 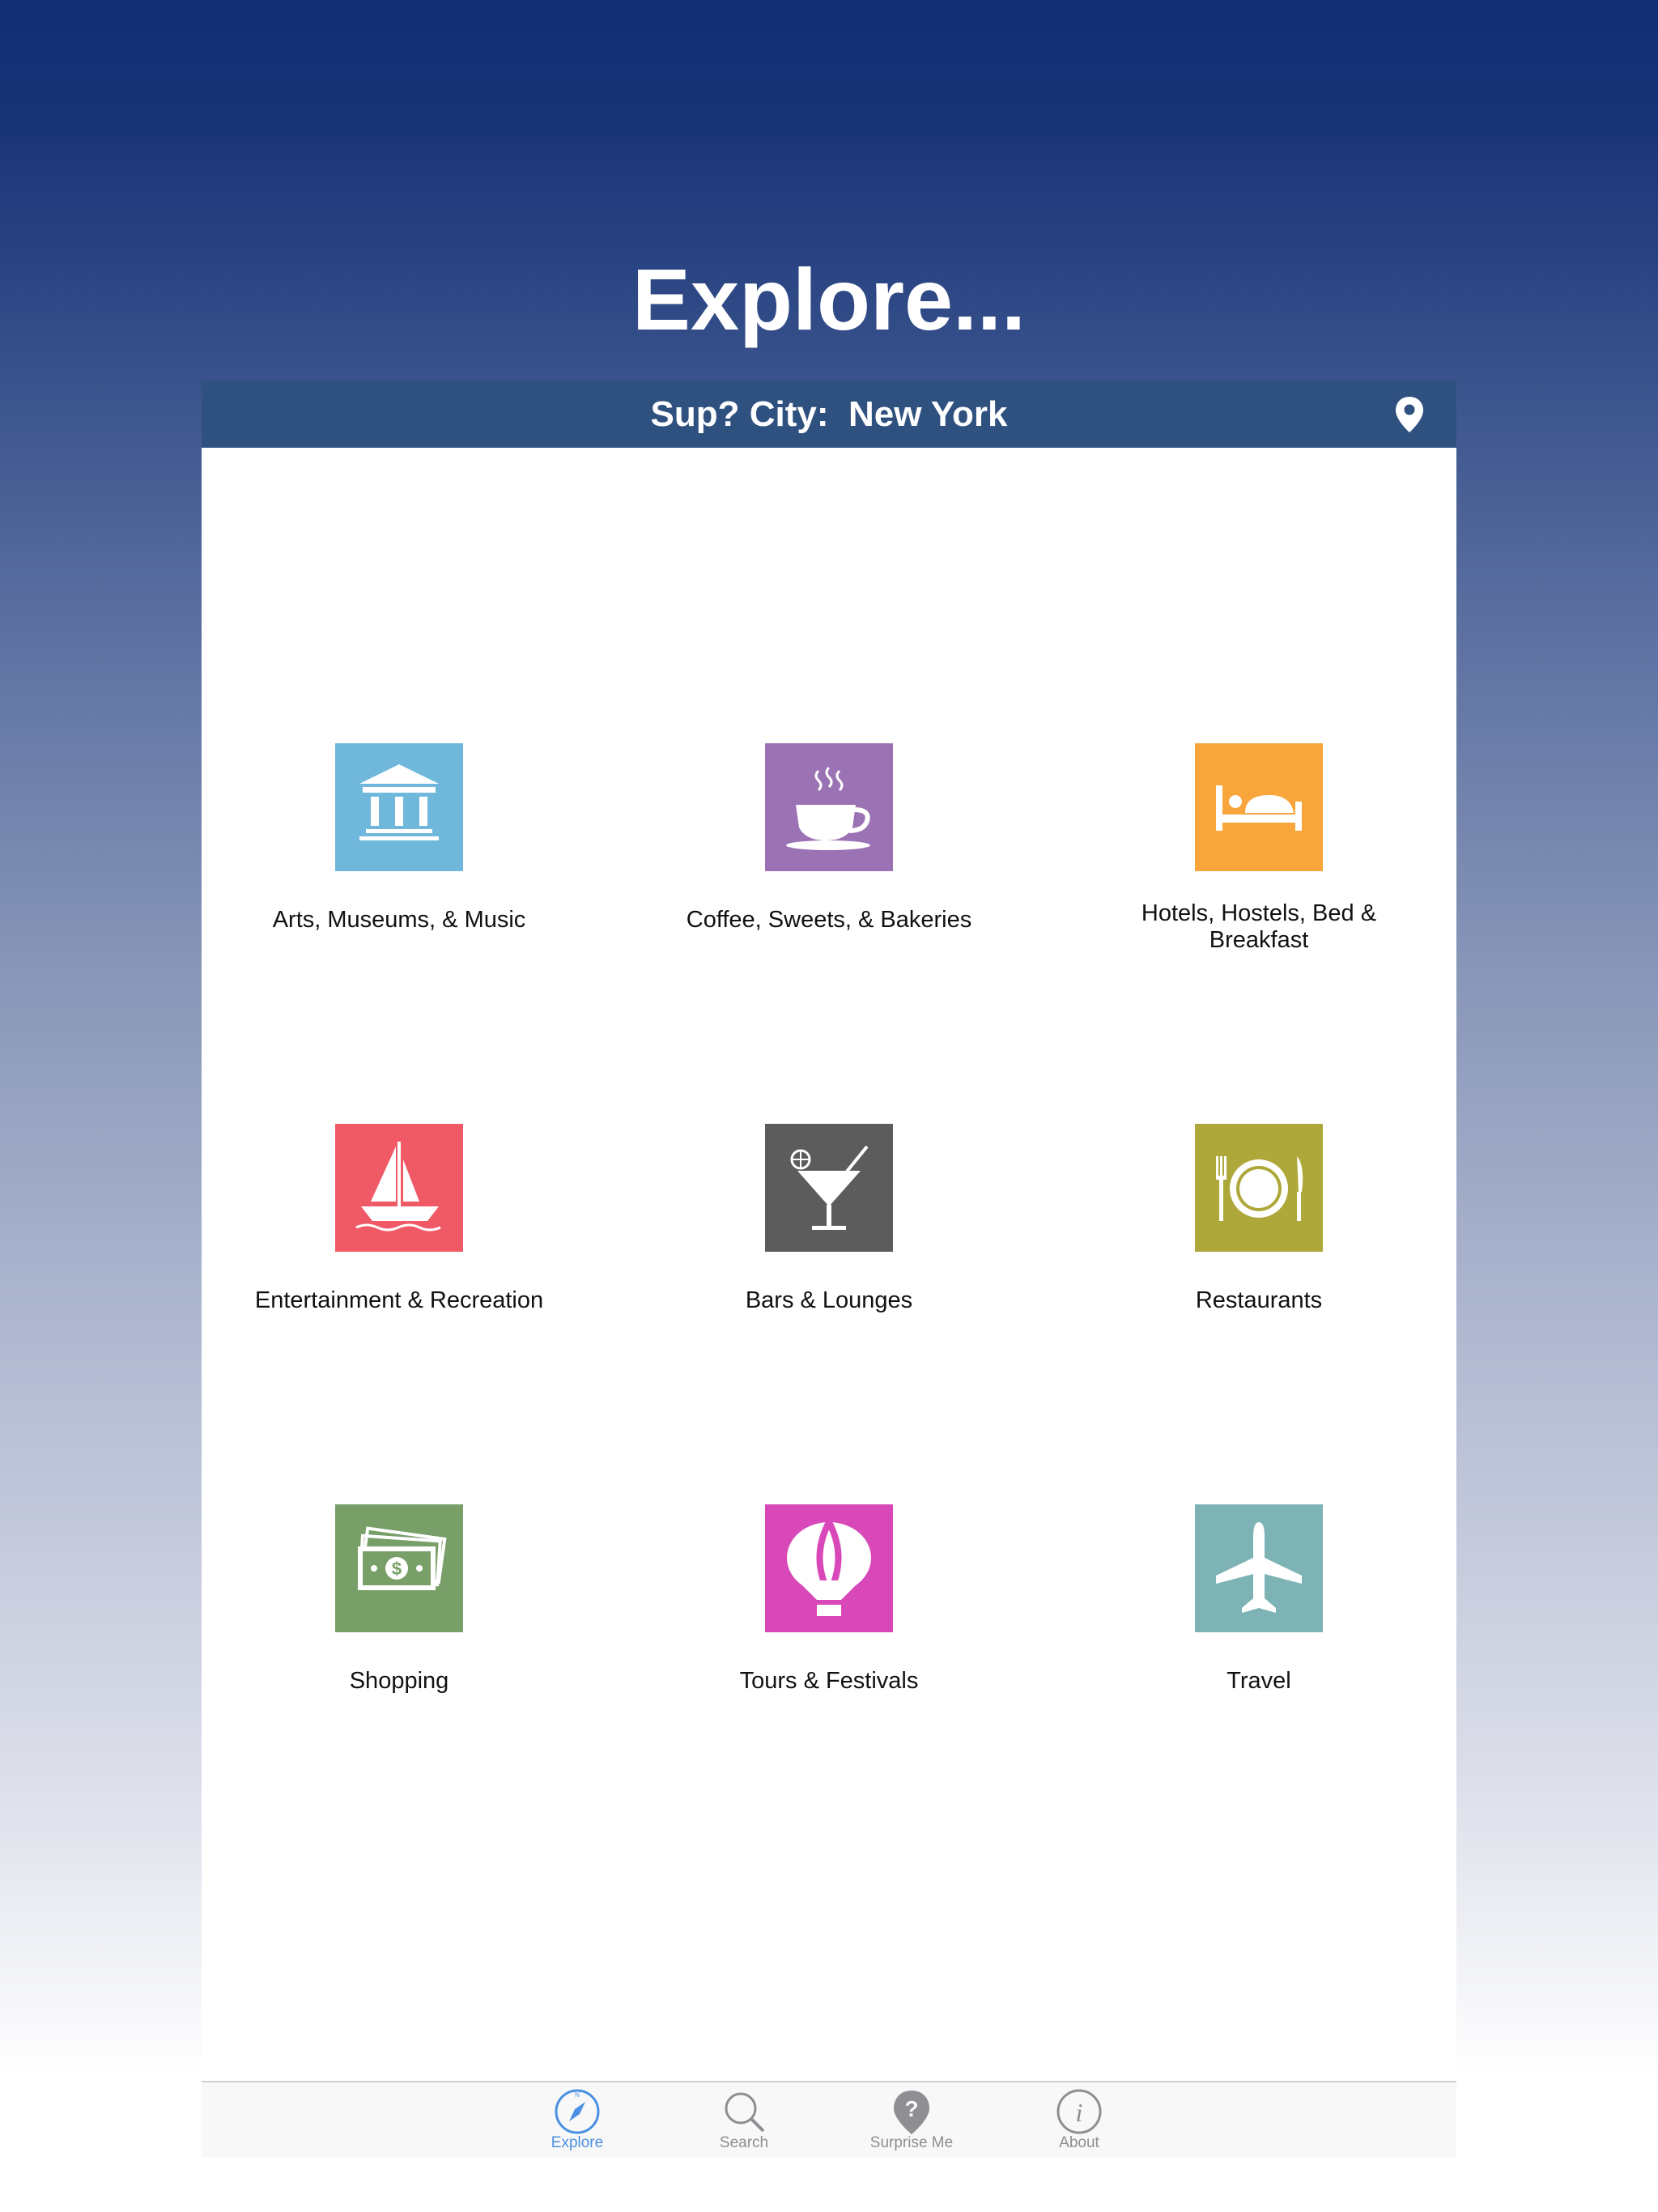 What do you see at coordinates (829, 920) in the screenshot?
I see `category-label: Coffee, Sweets, & Bakeries` at bounding box center [829, 920].